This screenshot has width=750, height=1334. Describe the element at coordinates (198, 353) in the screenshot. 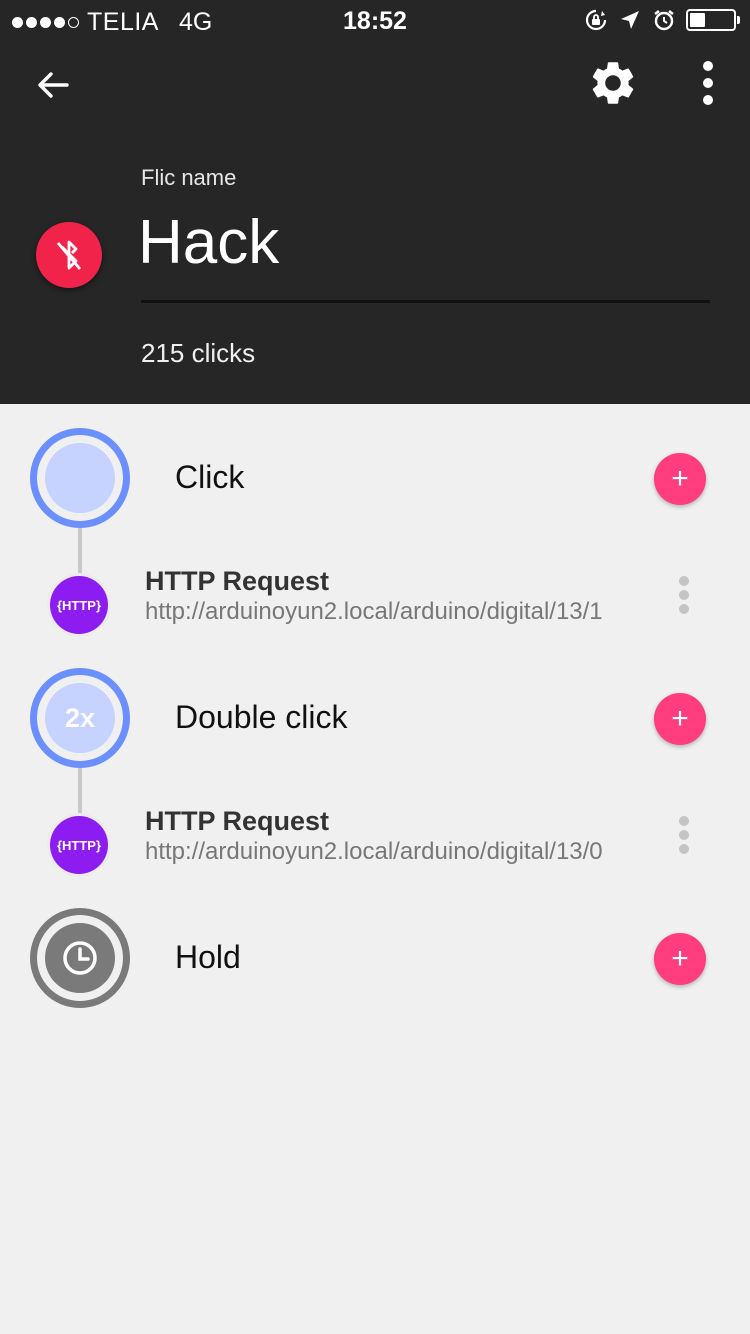

I see `click-count: 215 clicks` at that location.